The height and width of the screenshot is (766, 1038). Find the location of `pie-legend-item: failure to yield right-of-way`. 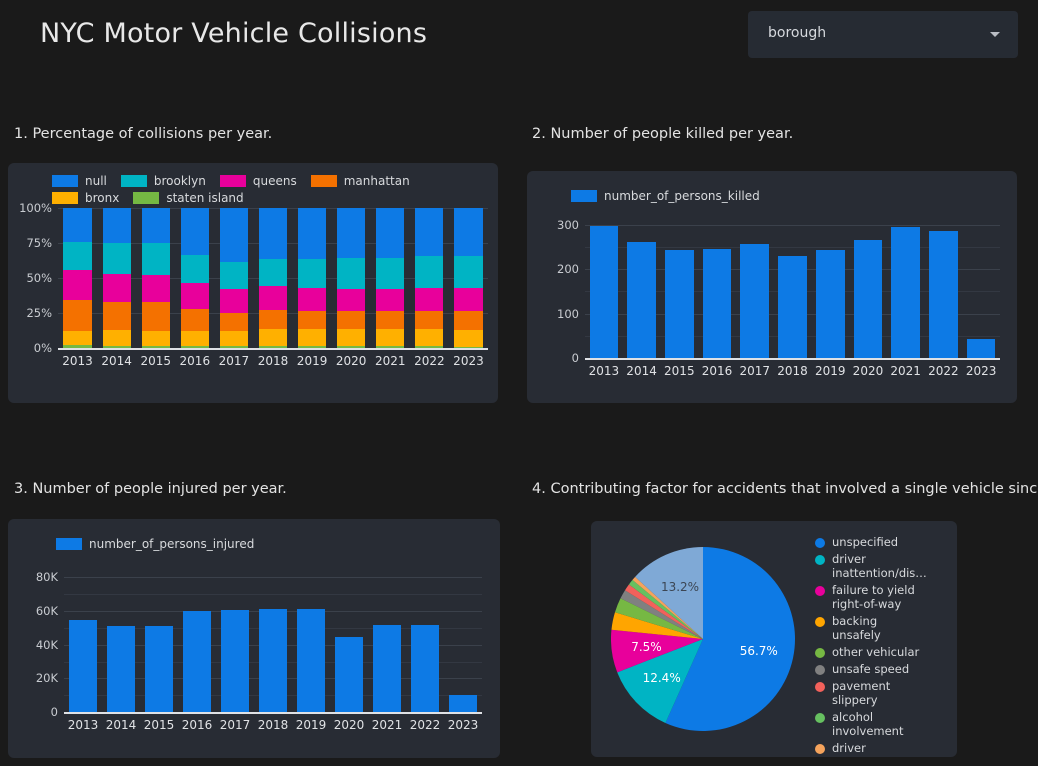

pie-legend-item: failure to yield right-of-way is located at coordinates (880, 597).